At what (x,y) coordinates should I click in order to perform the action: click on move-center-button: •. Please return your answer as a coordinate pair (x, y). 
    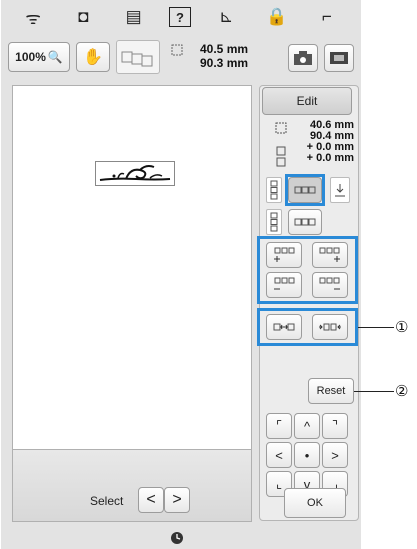
    Looking at the image, I should click on (307, 455).